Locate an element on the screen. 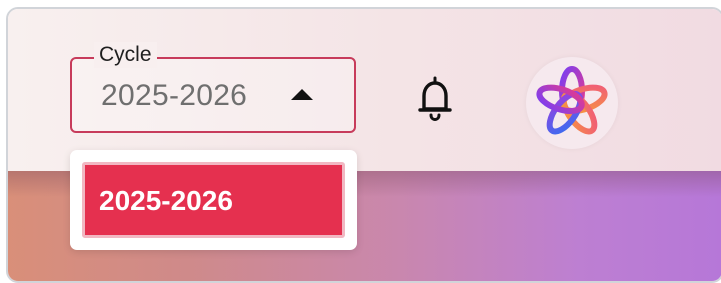  bell-icon is located at coordinates (435, 99).